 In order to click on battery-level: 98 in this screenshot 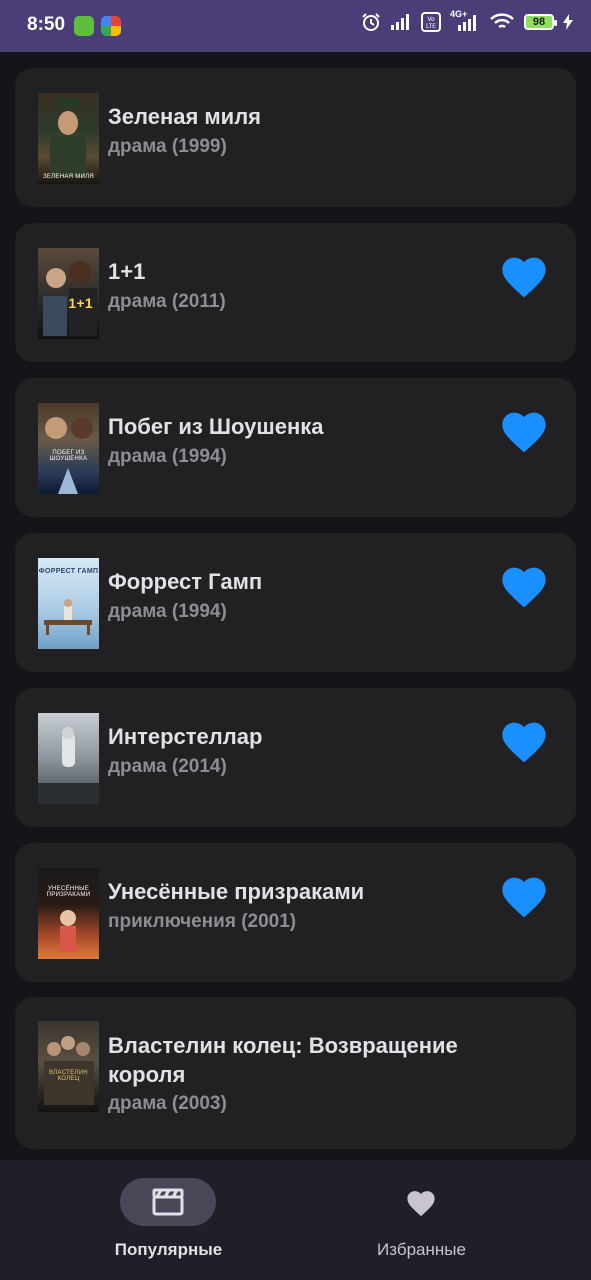, I will do `click(539, 22)`.